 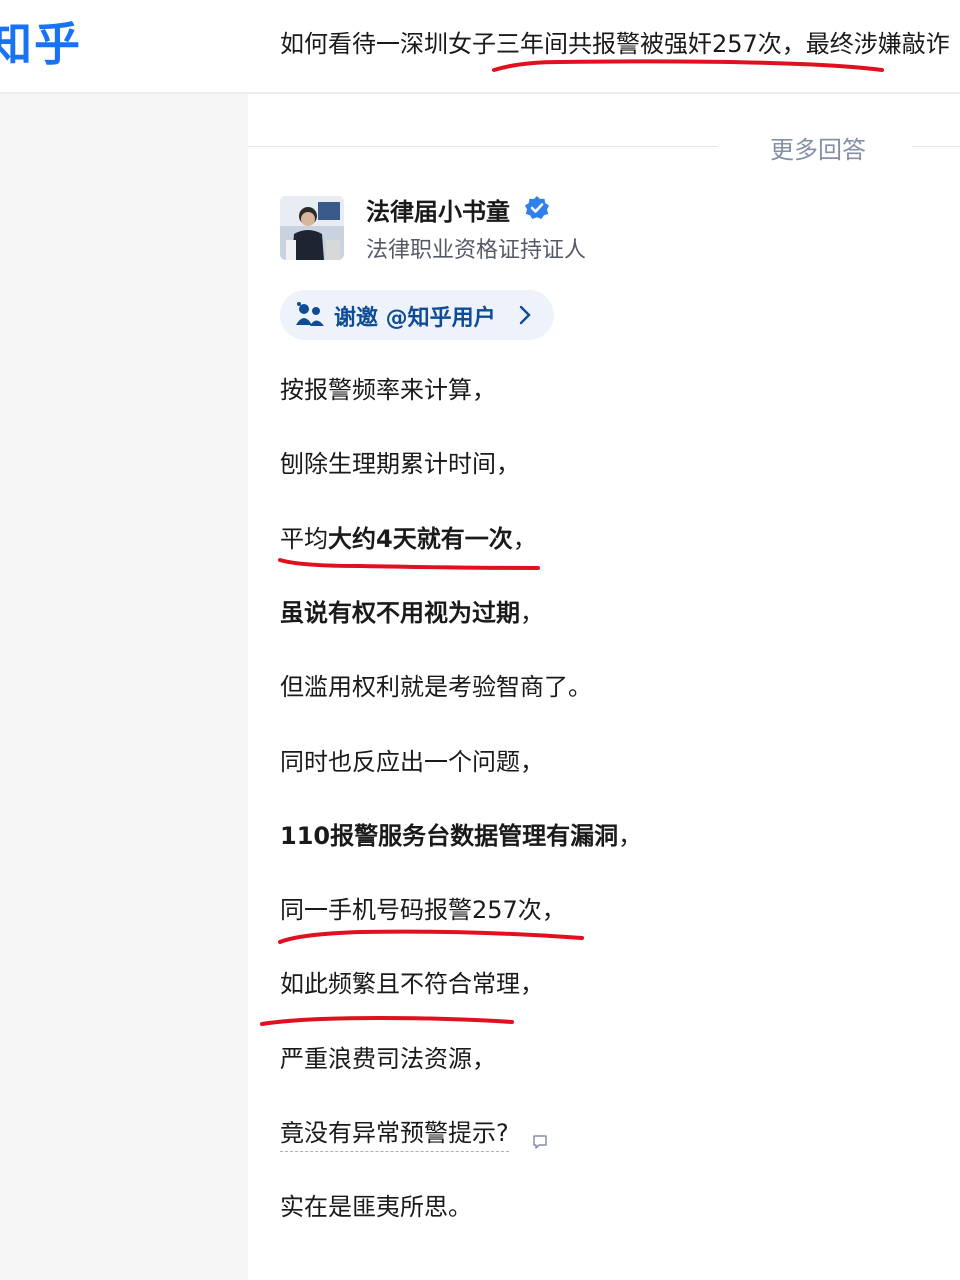 What do you see at coordinates (449, 836) in the screenshot?
I see `text-bold: 110报警服务台数据管理有漏洞` at bounding box center [449, 836].